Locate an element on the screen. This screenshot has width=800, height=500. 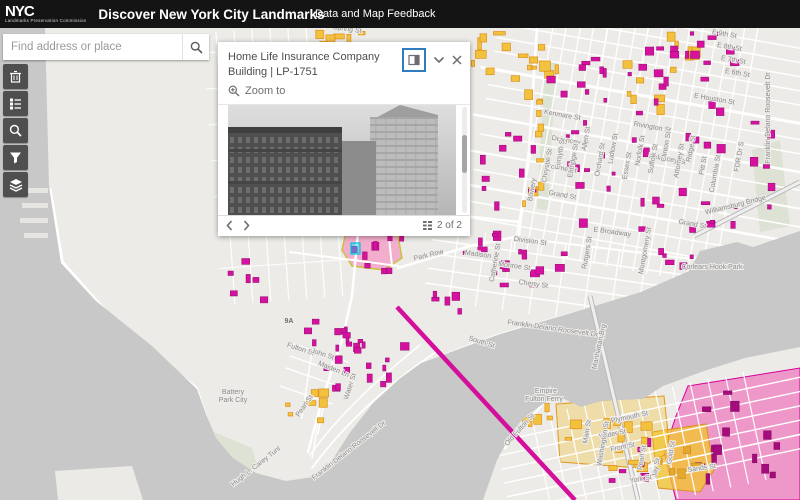
nyc-logo: NYC Landmarks Preservation Commission is located at coordinates (45, 14).